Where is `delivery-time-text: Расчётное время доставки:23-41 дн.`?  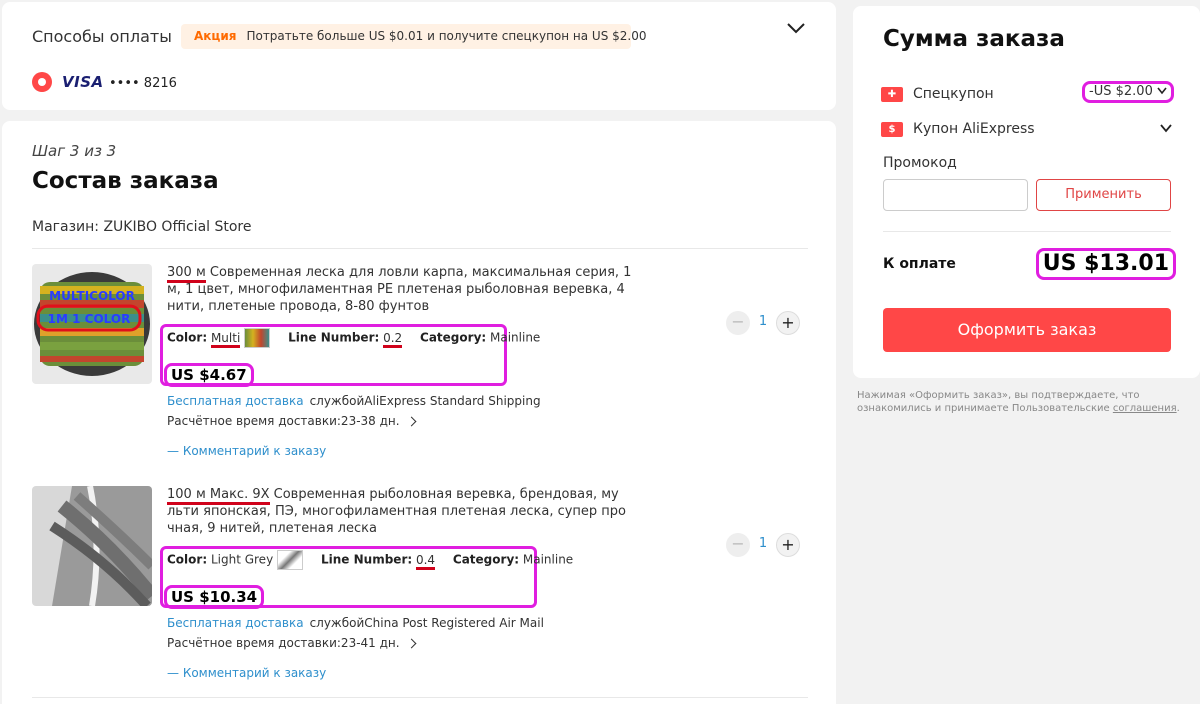
delivery-time-text: Расчётное время доставки:23-41 дн. is located at coordinates (283, 643).